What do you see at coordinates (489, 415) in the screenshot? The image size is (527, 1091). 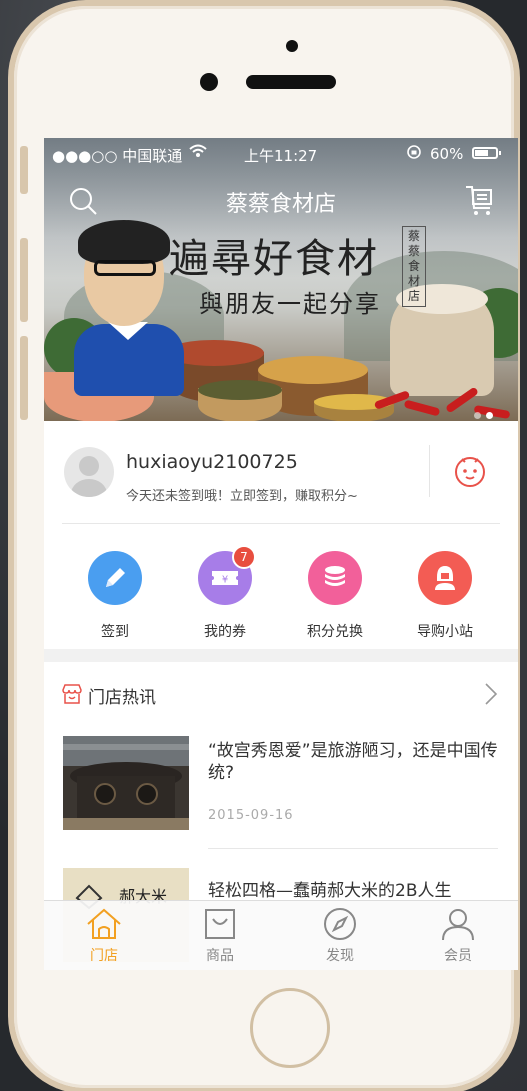 I see `pagination-dot-active` at bounding box center [489, 415].